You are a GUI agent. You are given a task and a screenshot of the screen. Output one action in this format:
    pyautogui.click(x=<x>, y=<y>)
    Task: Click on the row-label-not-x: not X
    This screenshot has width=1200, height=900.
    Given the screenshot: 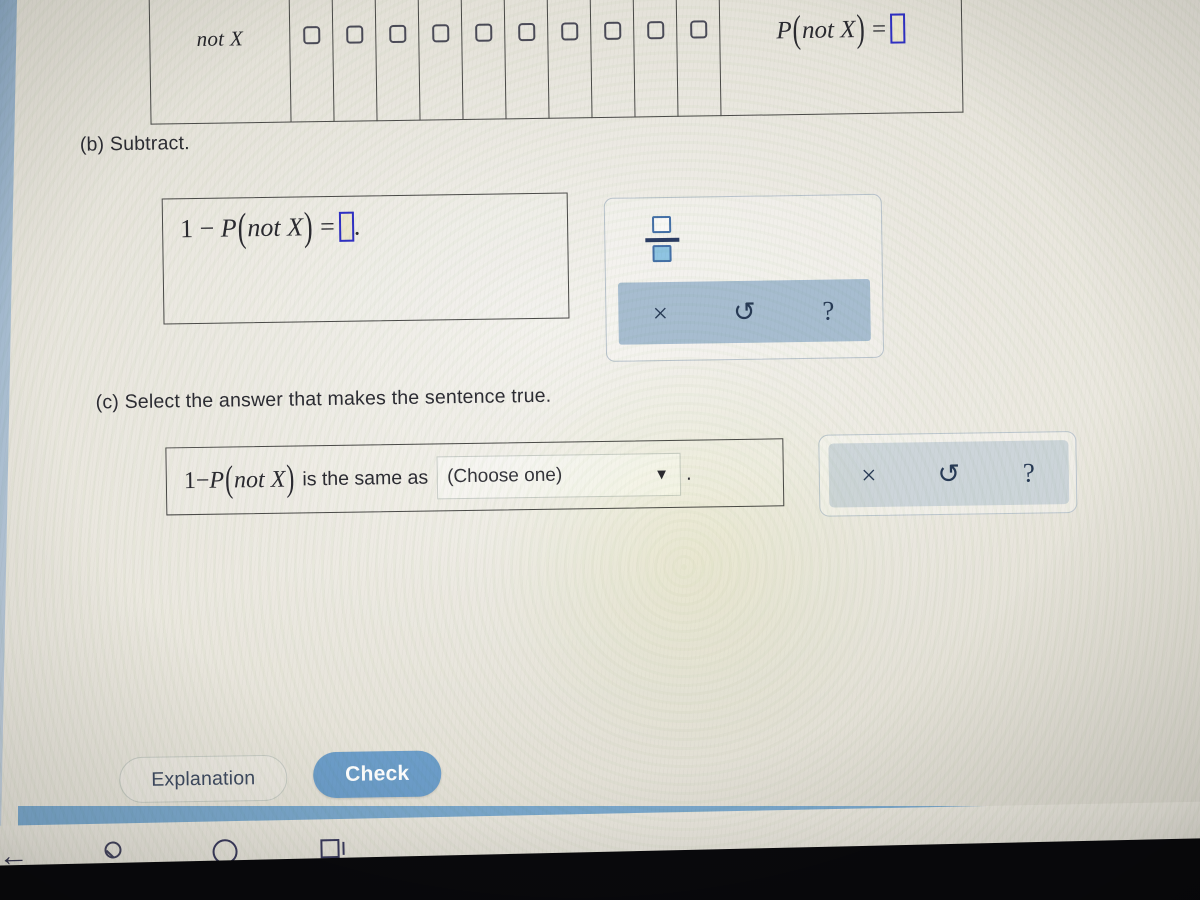 What is the action you would take?
    pyautogui.click(x=220, y=62)
    